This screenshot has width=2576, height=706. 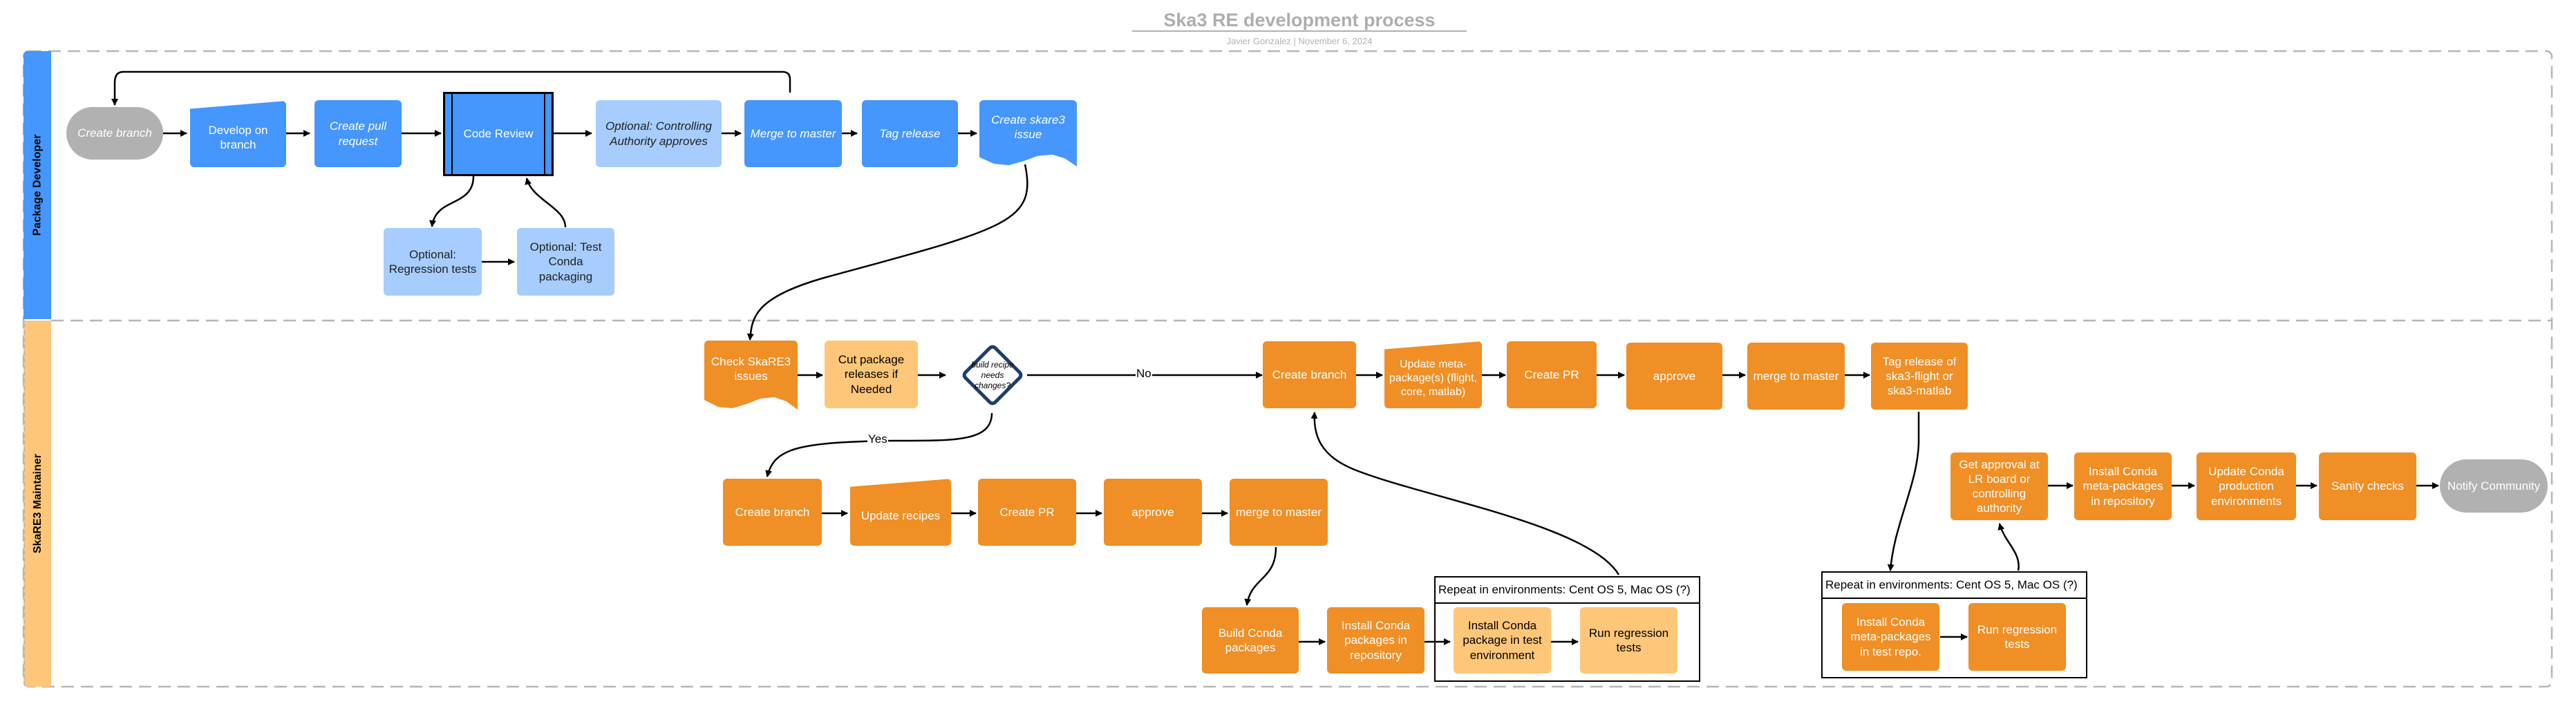 I want to click on edge-label-yes: Yes, so click(x=877, y=439).